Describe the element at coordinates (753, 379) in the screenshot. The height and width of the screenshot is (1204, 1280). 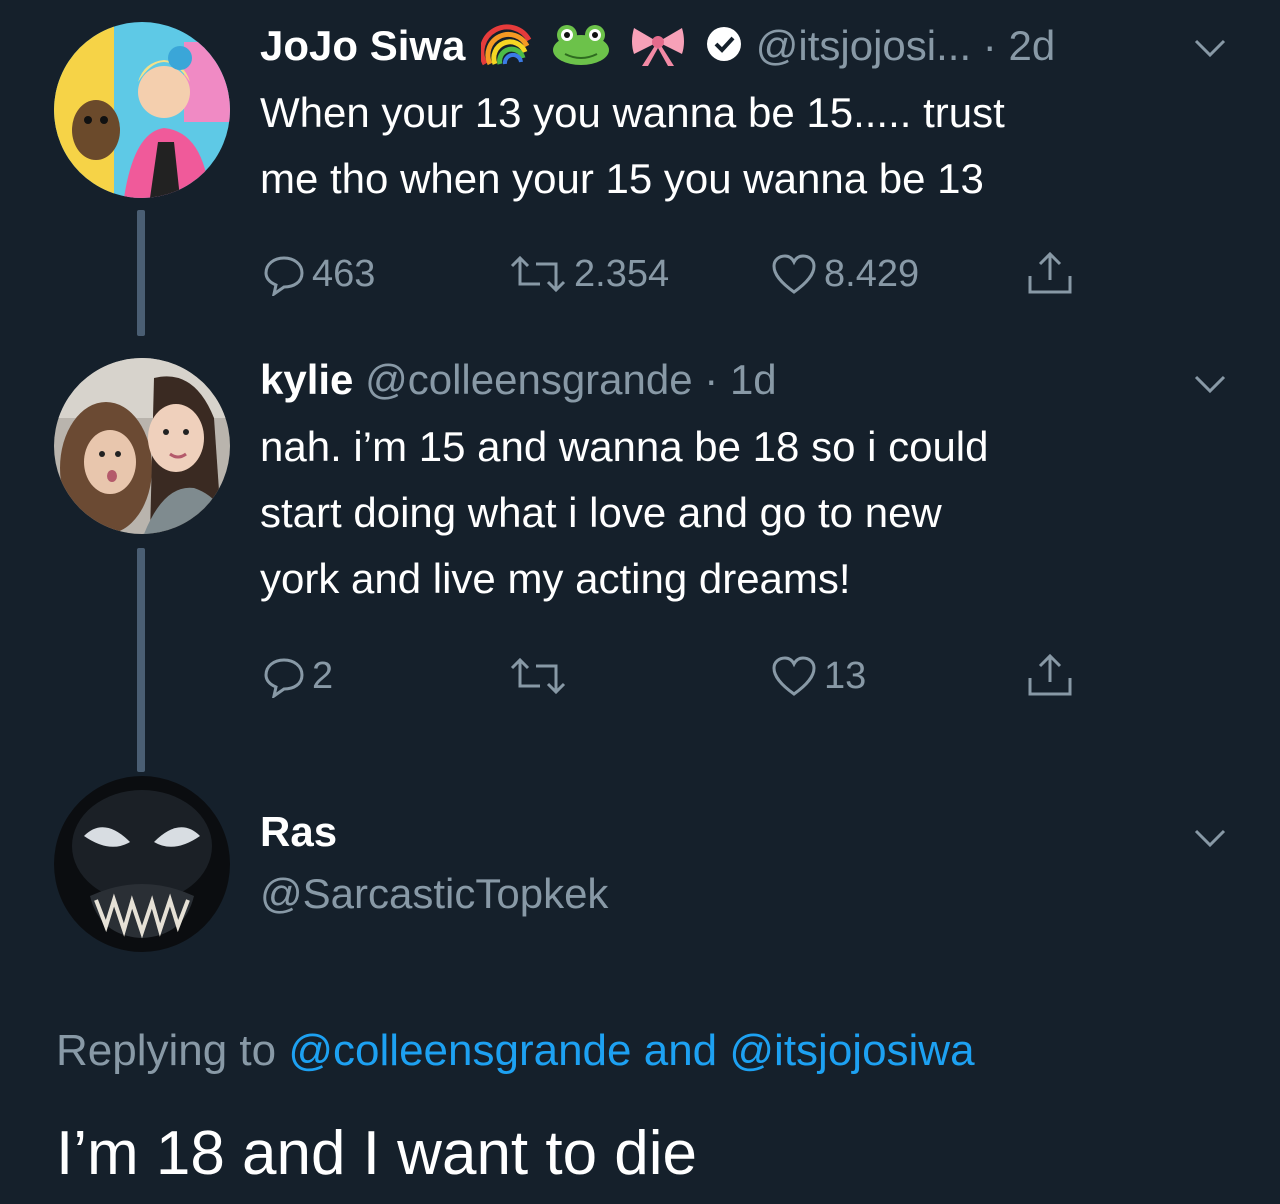
I see `timestamp: 1d` at that location.